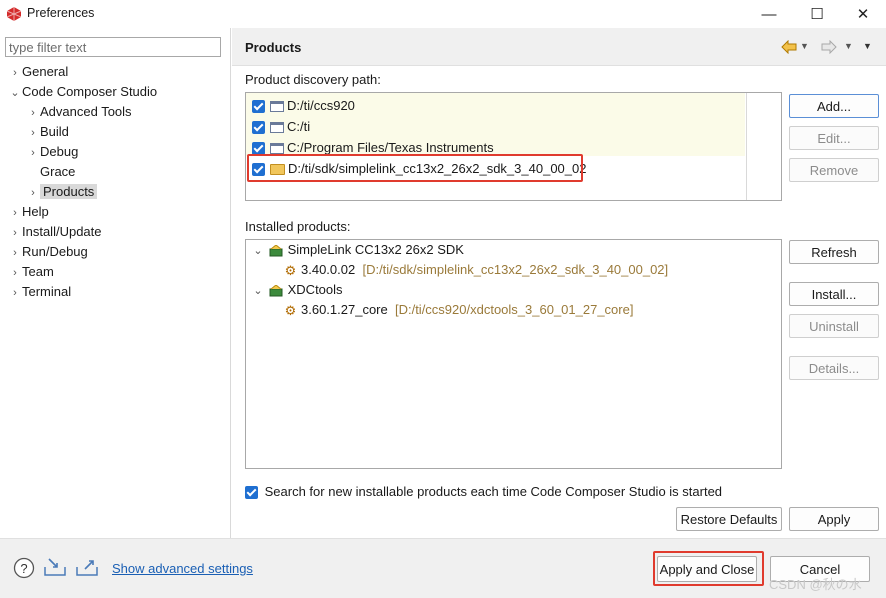  Describe the element at coordinates (817, 14) in the screenshot. I see `maximize-button: ☐` at that location.